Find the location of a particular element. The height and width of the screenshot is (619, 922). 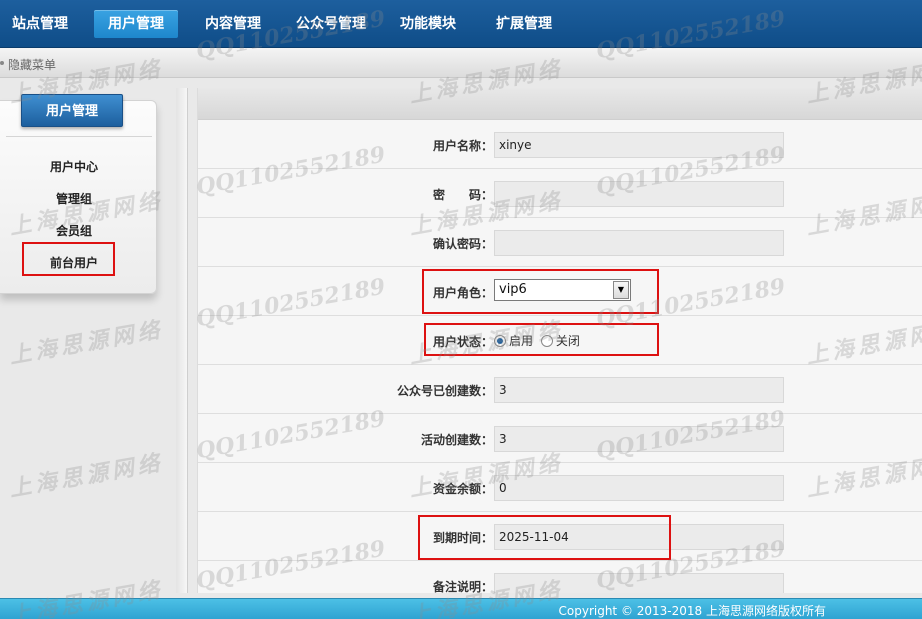

sidebar-item-frontend-users: 前台用户 is located at coordinates (74, 262).